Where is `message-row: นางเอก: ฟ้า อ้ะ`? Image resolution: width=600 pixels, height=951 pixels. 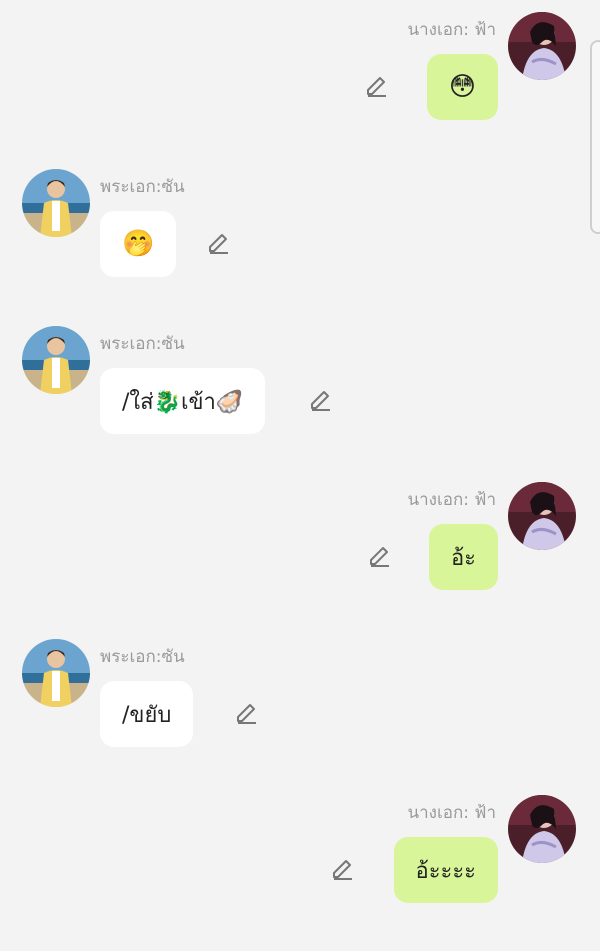 message-row: นางเอก: ฟ้า อ้ะ is located at coordinates (300, 542).